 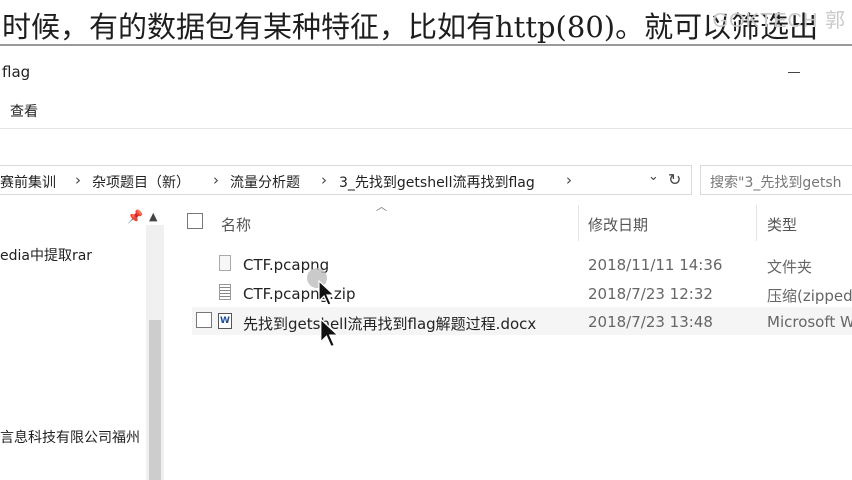 What do you see at coordinates (782, 224) in the screenshot?
I see `column-header-type: 类型` at bounding box center [782, 224].